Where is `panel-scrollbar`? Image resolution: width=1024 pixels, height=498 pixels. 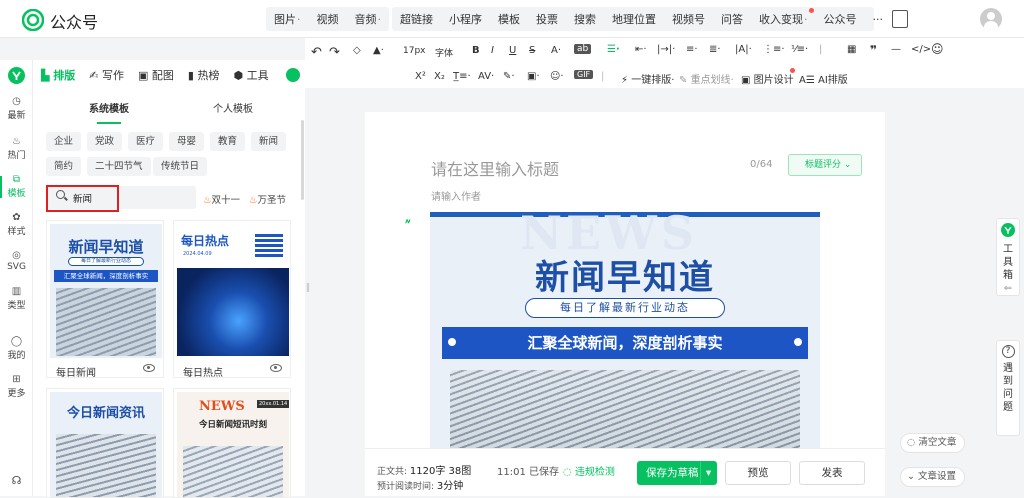
panel-scrollbar is located at coordinates (302, 160).